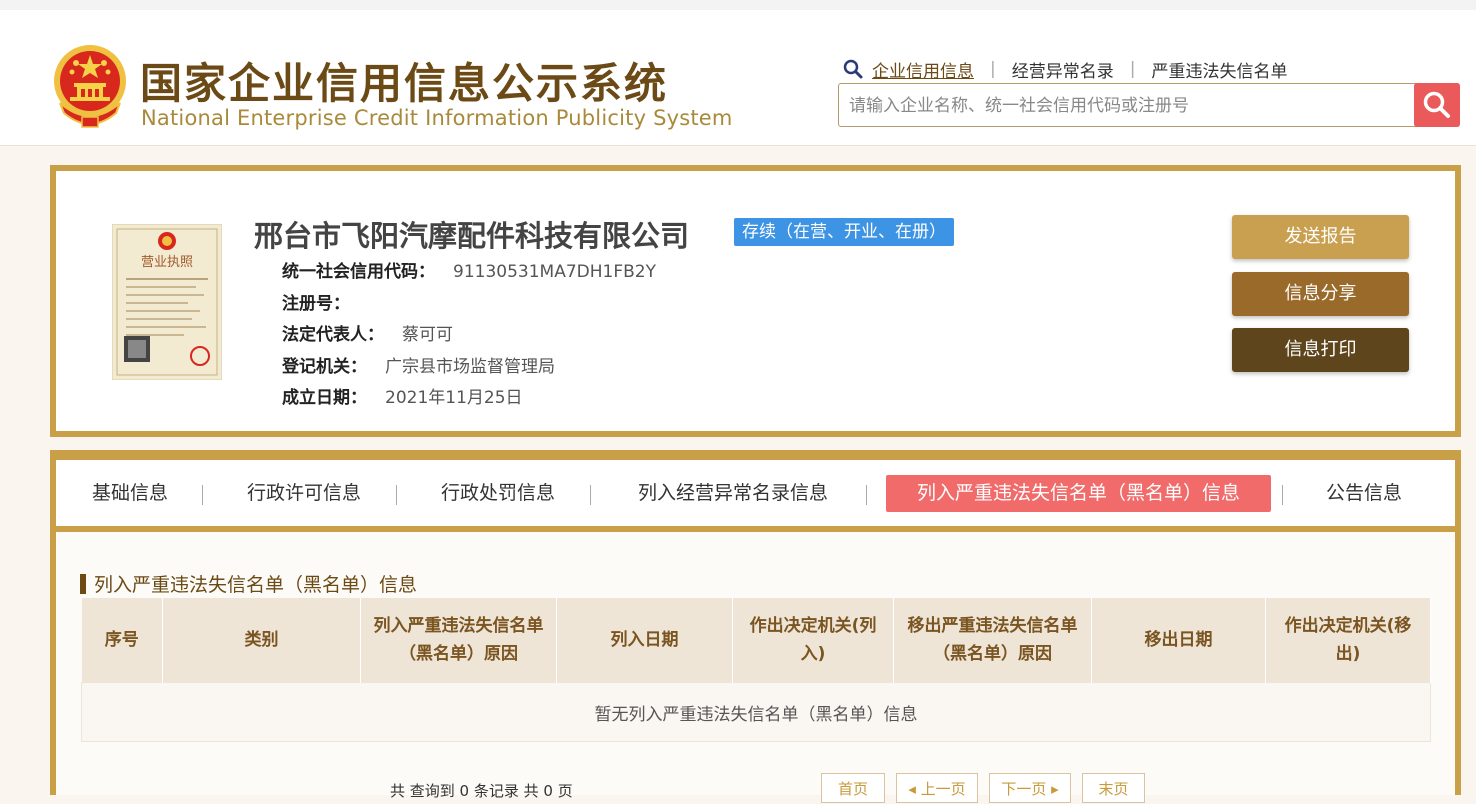 Image resolution: width=1476 pixels, height=804 pixels. I want to click on info-row-reg-number: 注册号：, so click(325, 301).